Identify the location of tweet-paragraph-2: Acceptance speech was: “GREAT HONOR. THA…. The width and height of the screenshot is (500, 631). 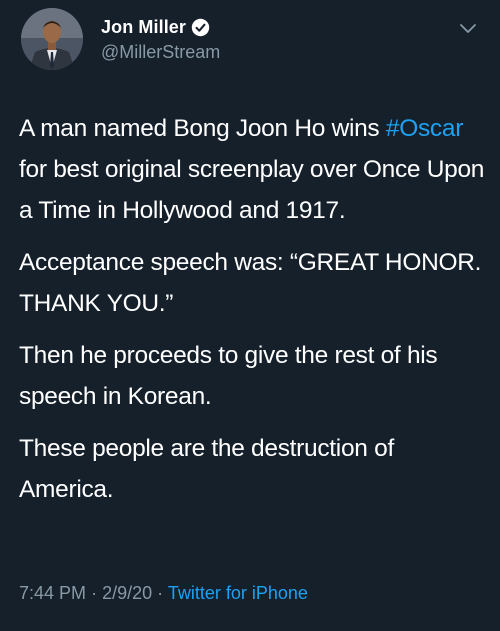
(250, 283).